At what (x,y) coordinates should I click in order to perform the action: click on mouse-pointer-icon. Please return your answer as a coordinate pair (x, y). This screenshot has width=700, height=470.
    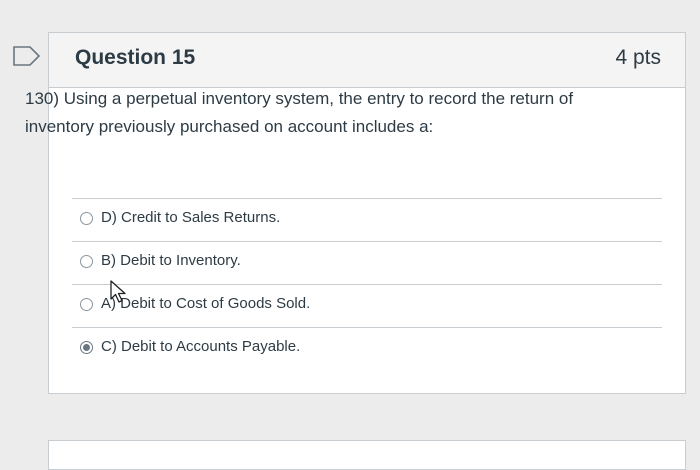
    Looking at the image, I should click on (119, 292).